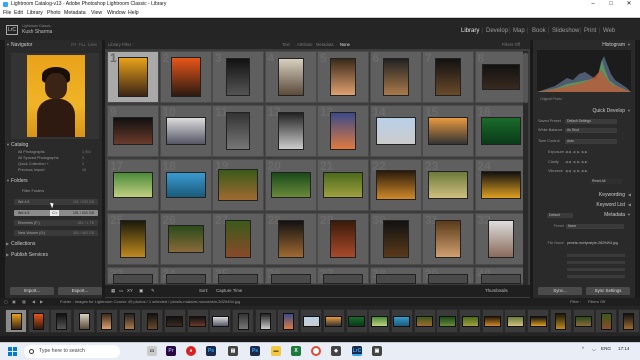 The image size is (640, 360). Describe the element at coordinates (595, 226) in the screenshot. I see `preset-dropdown: None` at that location.